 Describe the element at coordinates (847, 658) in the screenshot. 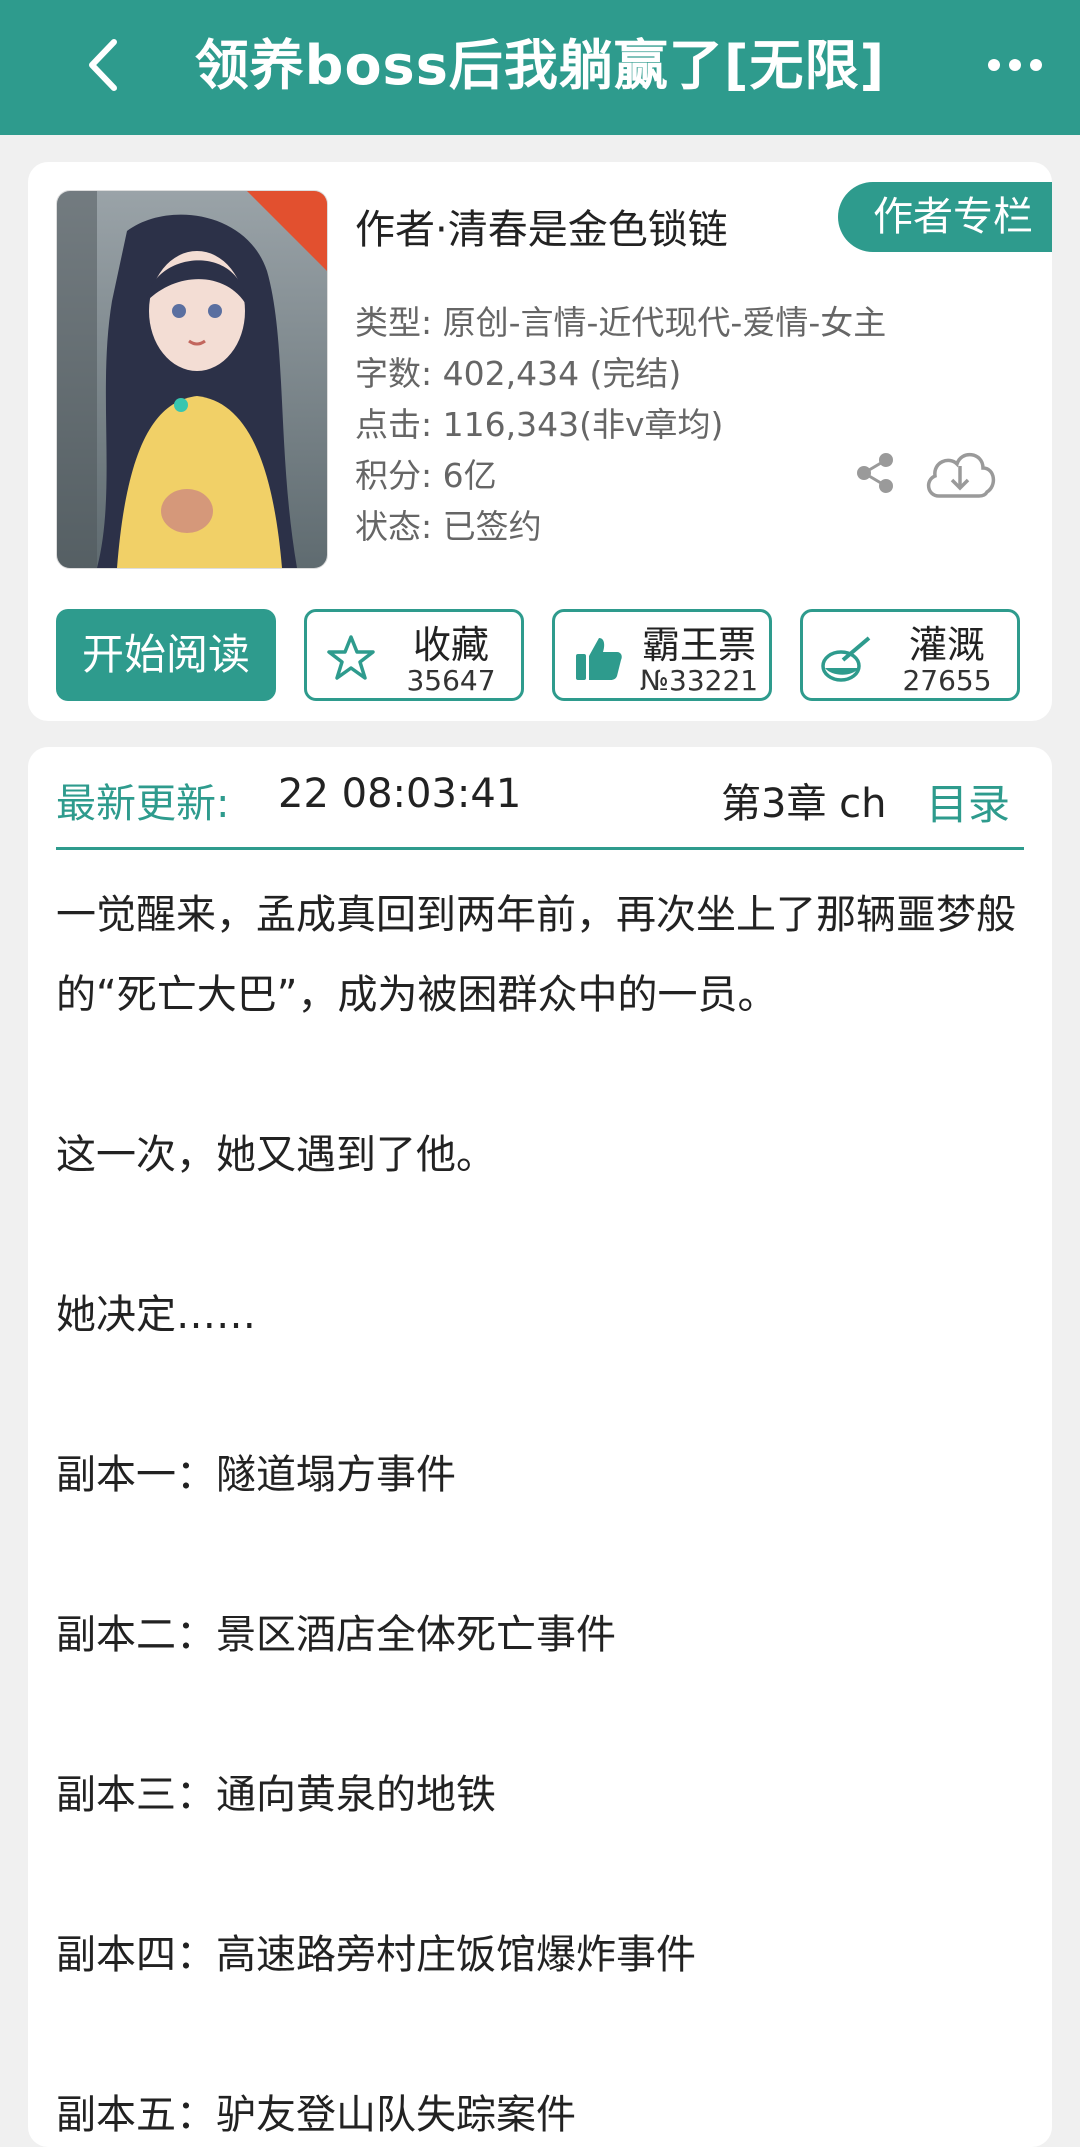

I see `flask-icon` at that location.